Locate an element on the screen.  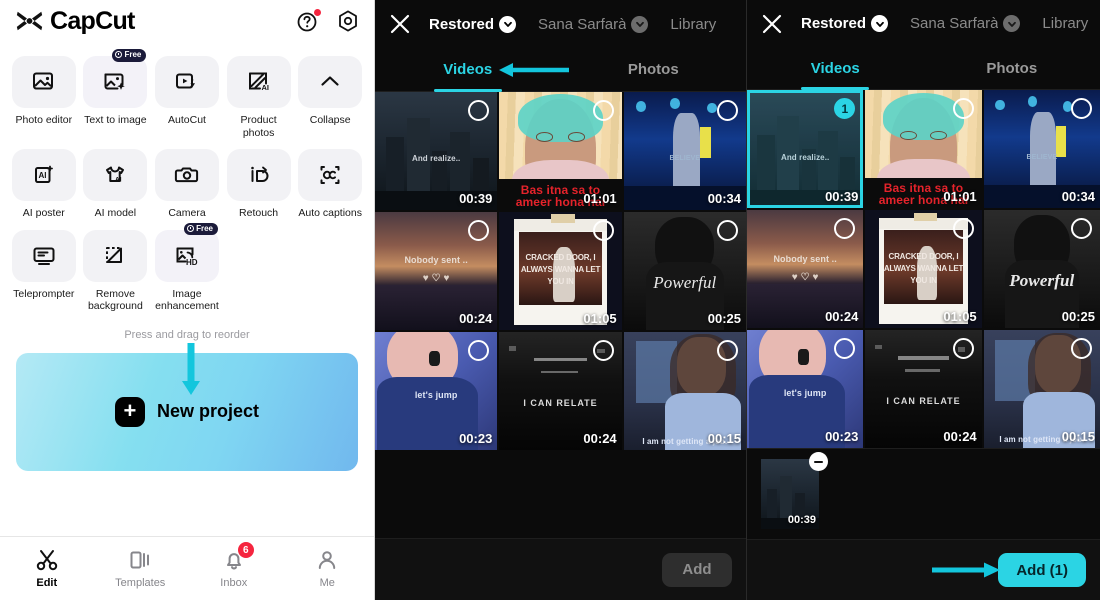
tool-auto-captions: Auto captions is located at coordinates (330, 180).